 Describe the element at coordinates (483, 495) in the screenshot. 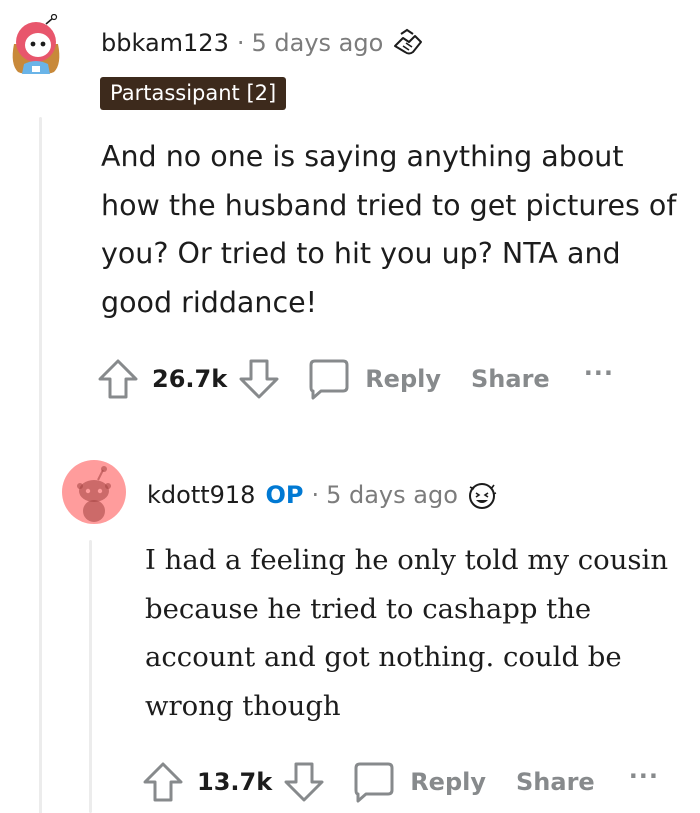

I see `lol-award-icon` at that location.